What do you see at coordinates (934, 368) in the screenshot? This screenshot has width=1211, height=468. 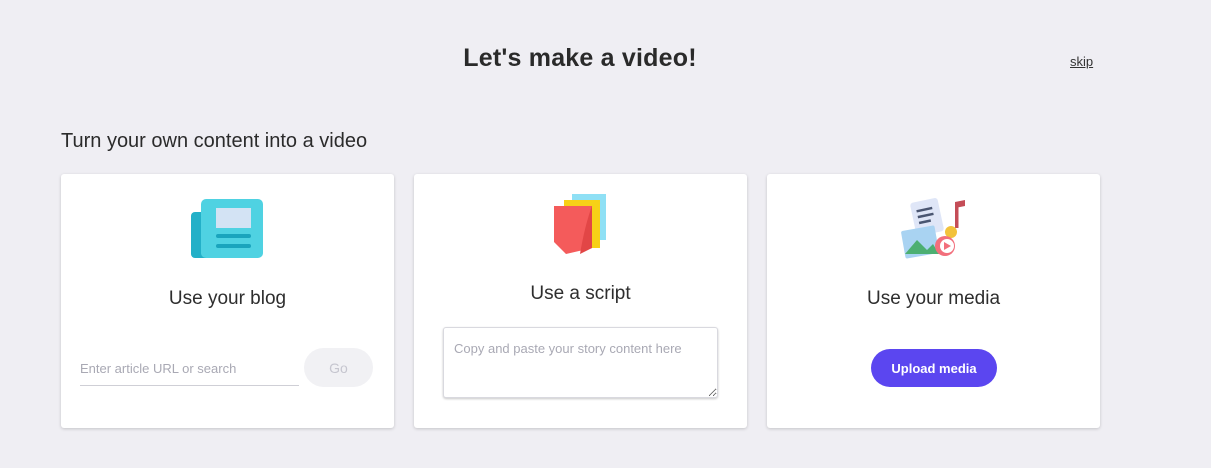 I see `upload-media-button: Upload media` at bounding box center [934, 368].